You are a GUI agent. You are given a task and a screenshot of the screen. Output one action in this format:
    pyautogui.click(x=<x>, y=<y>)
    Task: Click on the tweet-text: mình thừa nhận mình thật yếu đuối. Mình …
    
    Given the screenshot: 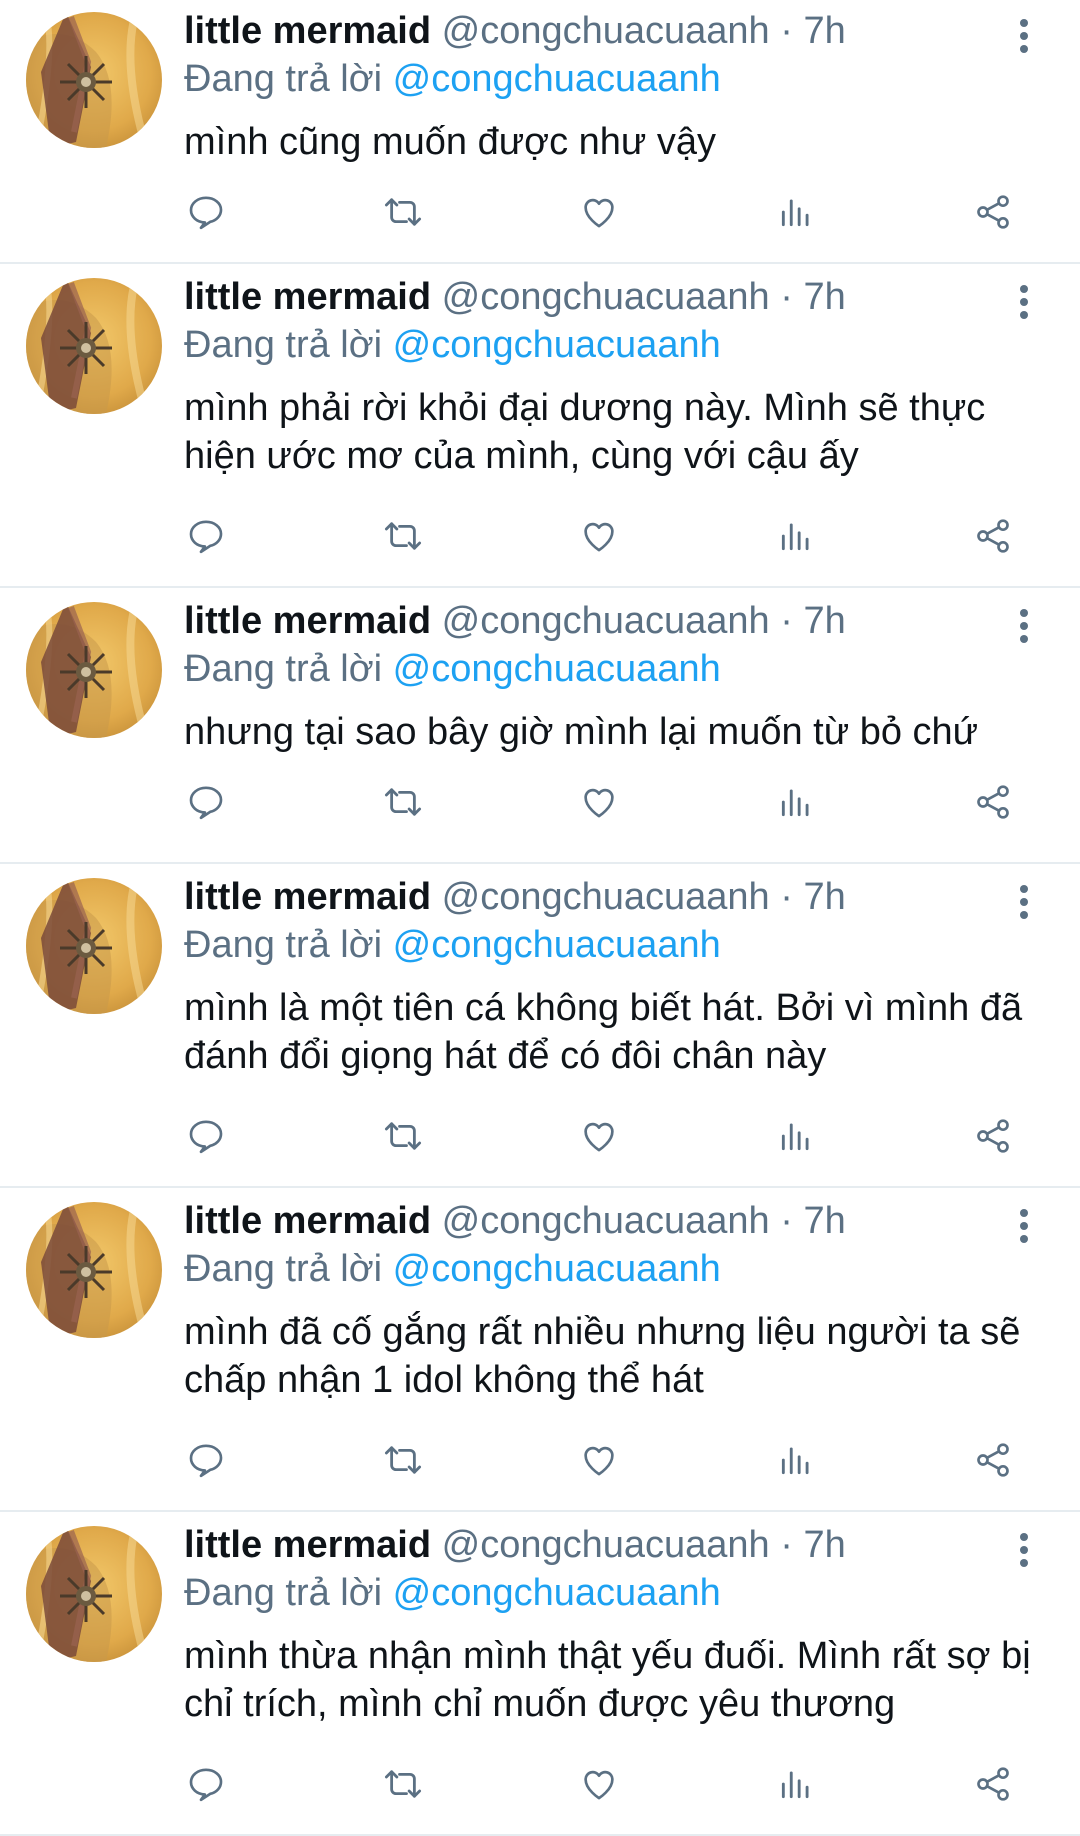 What is the action you would take?
    pyautogui.click(x=607, y=1680)
    